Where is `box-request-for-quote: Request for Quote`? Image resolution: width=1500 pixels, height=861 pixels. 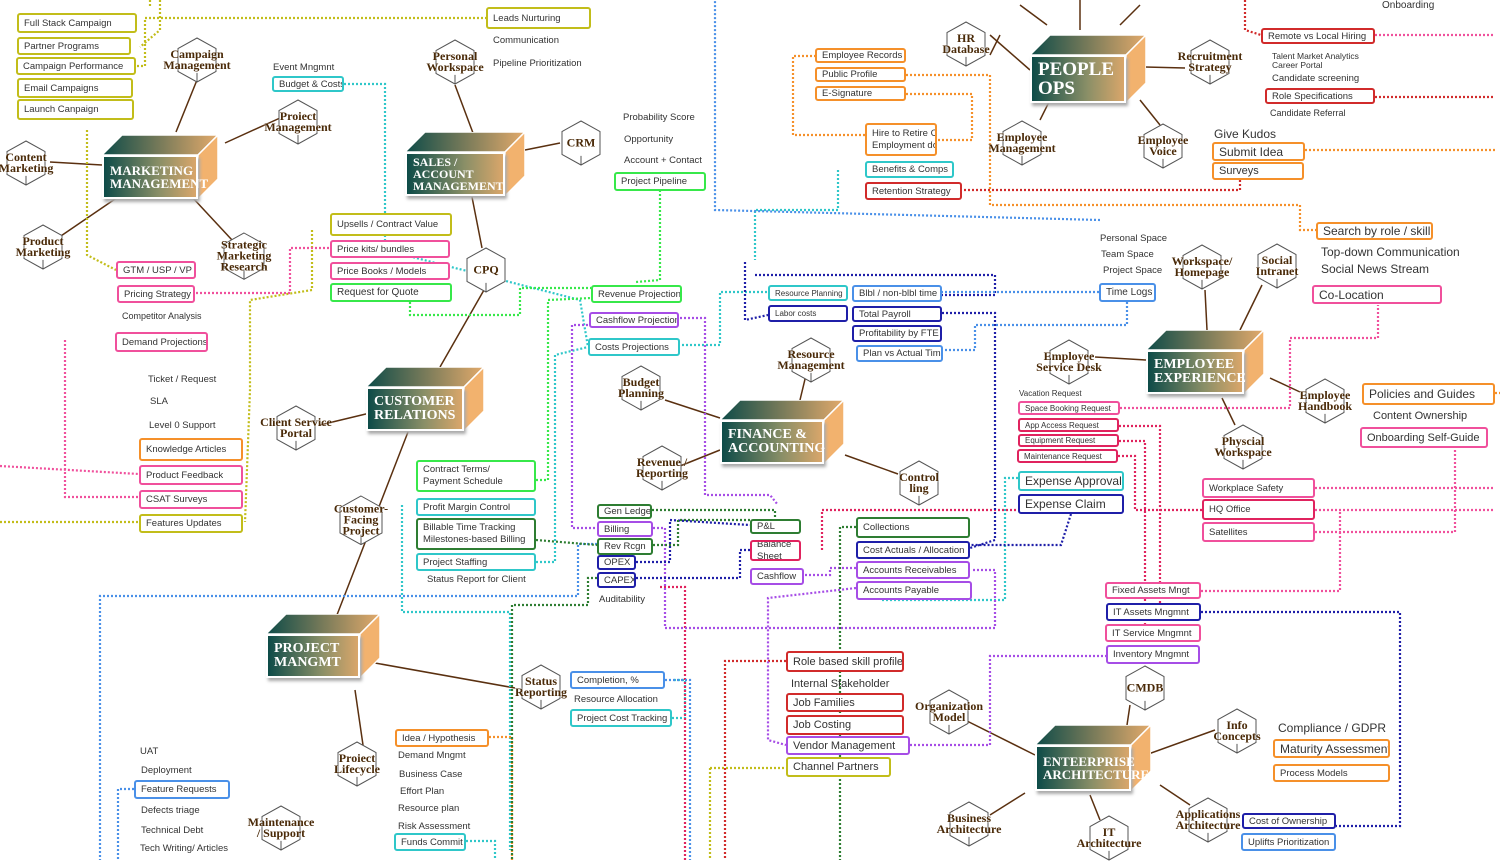
box-request-for-quote: Request for Quote is located at coordinates (391, 292).